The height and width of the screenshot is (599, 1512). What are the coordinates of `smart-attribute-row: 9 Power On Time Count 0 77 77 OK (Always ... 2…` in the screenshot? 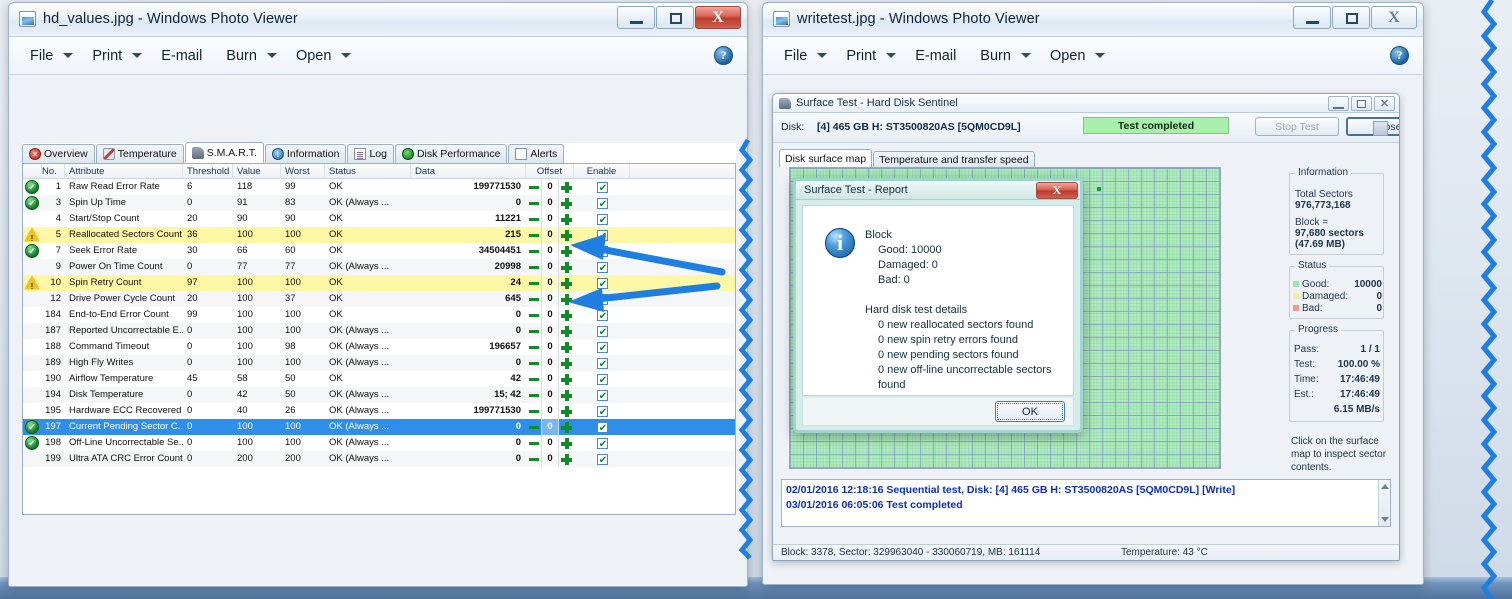 It's located at (379, 267).